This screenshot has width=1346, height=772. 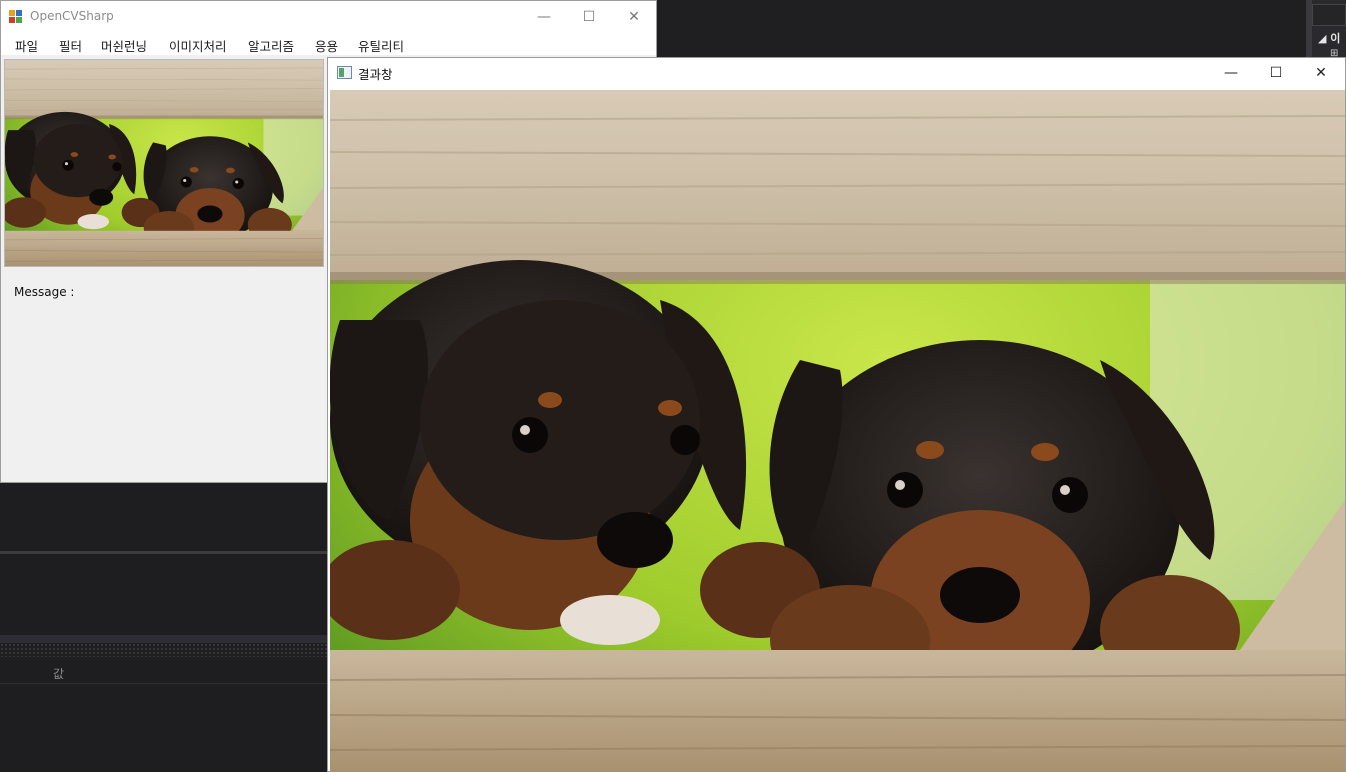 I want to click on app-icon, so click(x=16, y=17).